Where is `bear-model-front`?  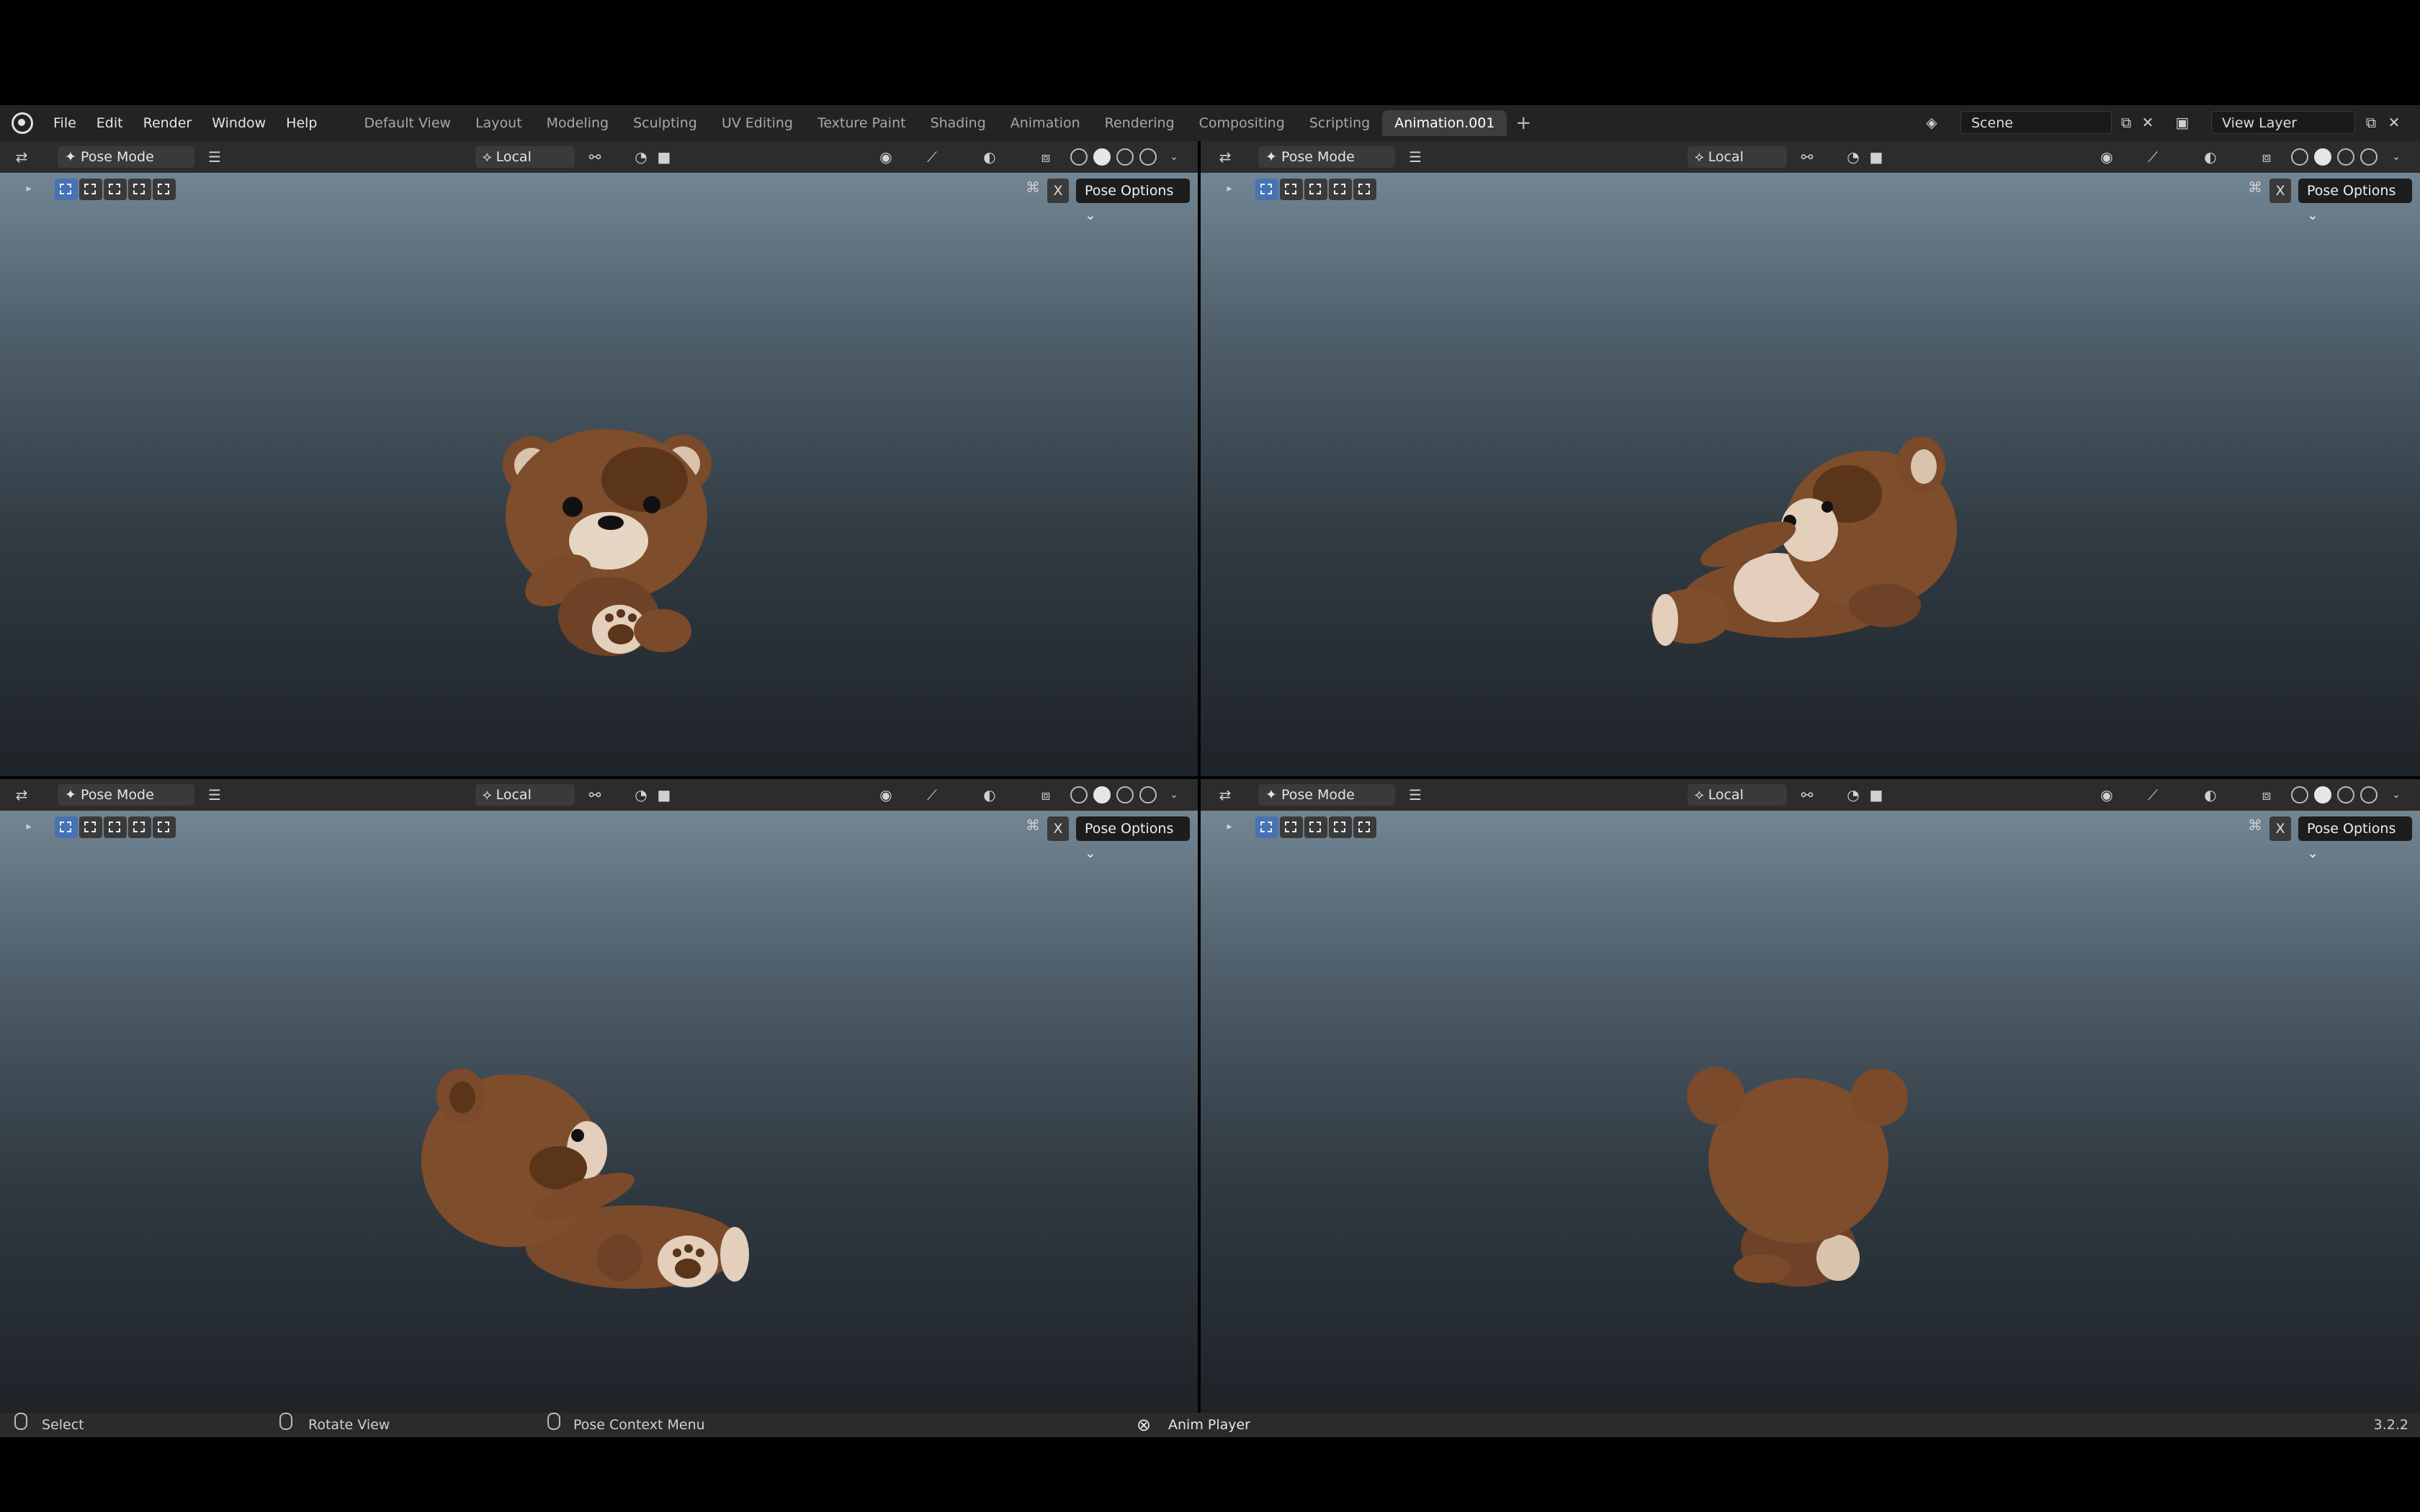
bear-model-front is located at coordinates (605, 537).